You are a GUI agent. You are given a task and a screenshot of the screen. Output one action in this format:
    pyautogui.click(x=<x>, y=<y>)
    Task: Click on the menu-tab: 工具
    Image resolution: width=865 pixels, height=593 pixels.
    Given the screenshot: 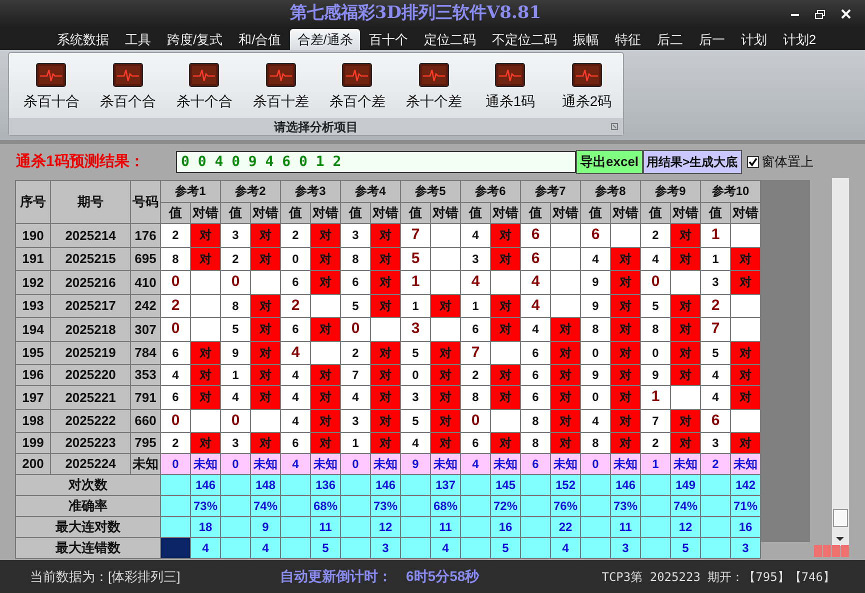 What is the action you would take?
    pyautogui.click(x=138, y=39)
    